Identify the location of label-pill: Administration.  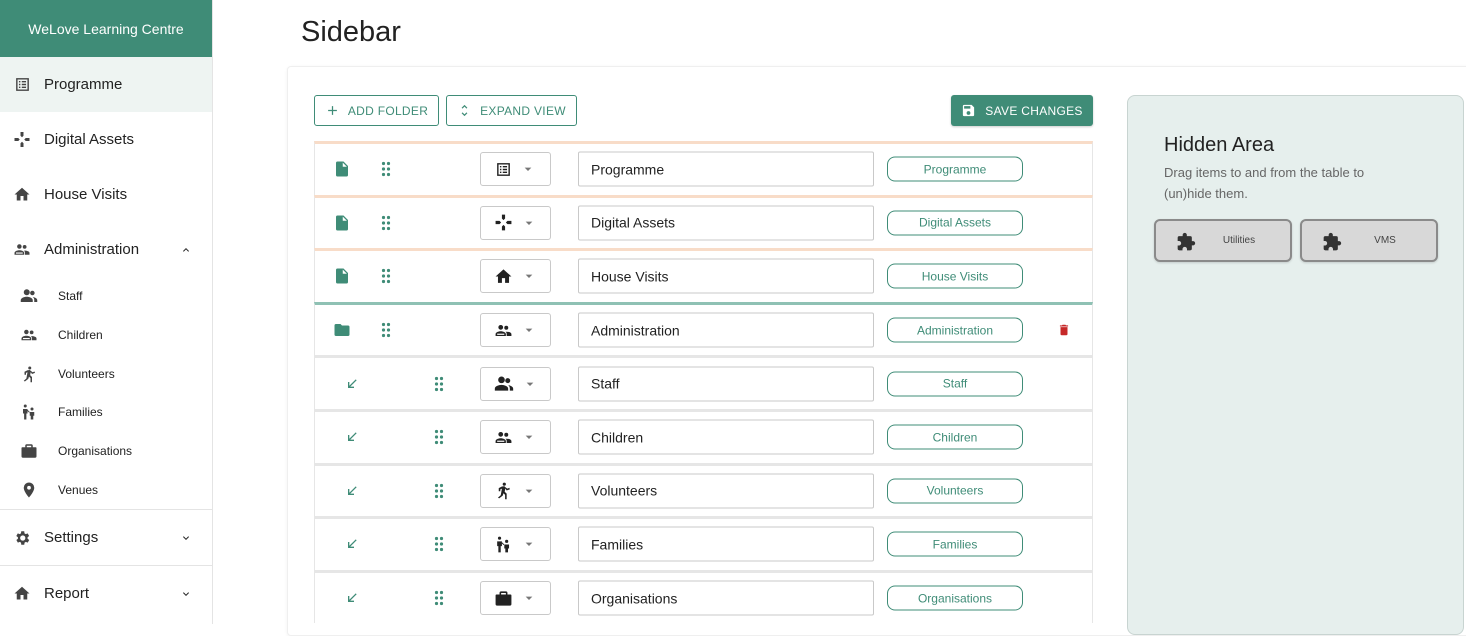
(955, 330).